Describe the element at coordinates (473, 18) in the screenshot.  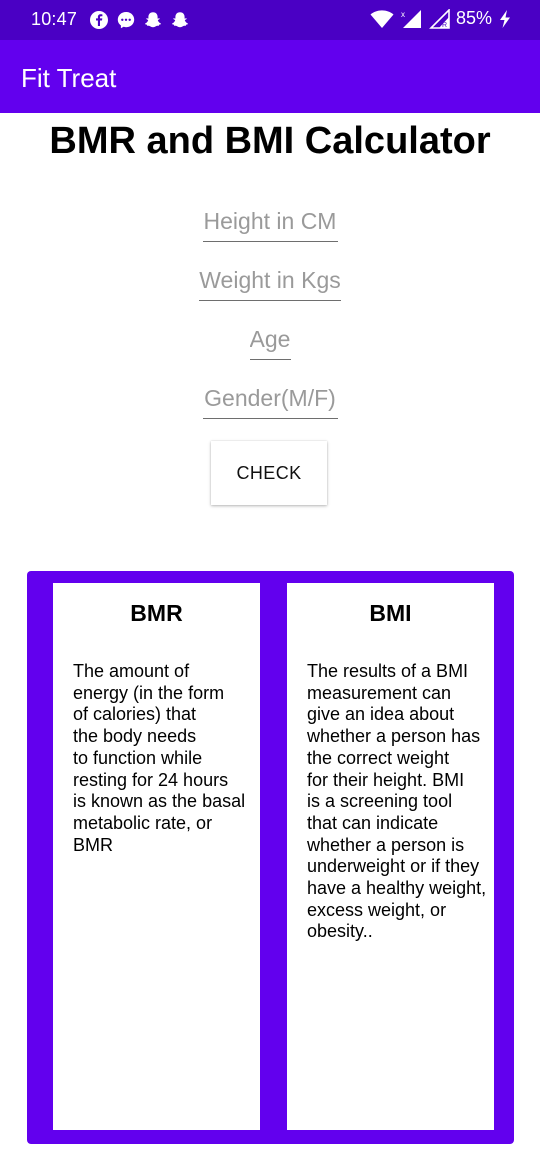
I see `battery-level: 85%` at that location.